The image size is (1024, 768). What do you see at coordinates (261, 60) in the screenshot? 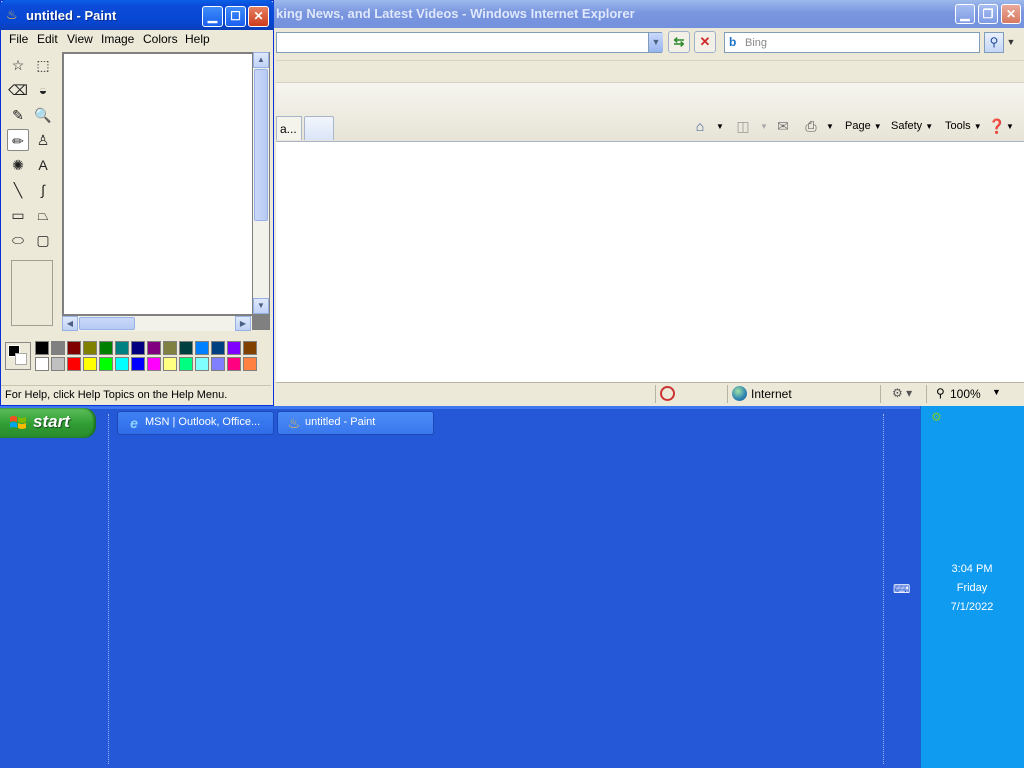
I see `scroll-up-button: ▲` at bounding box center [261, 60].